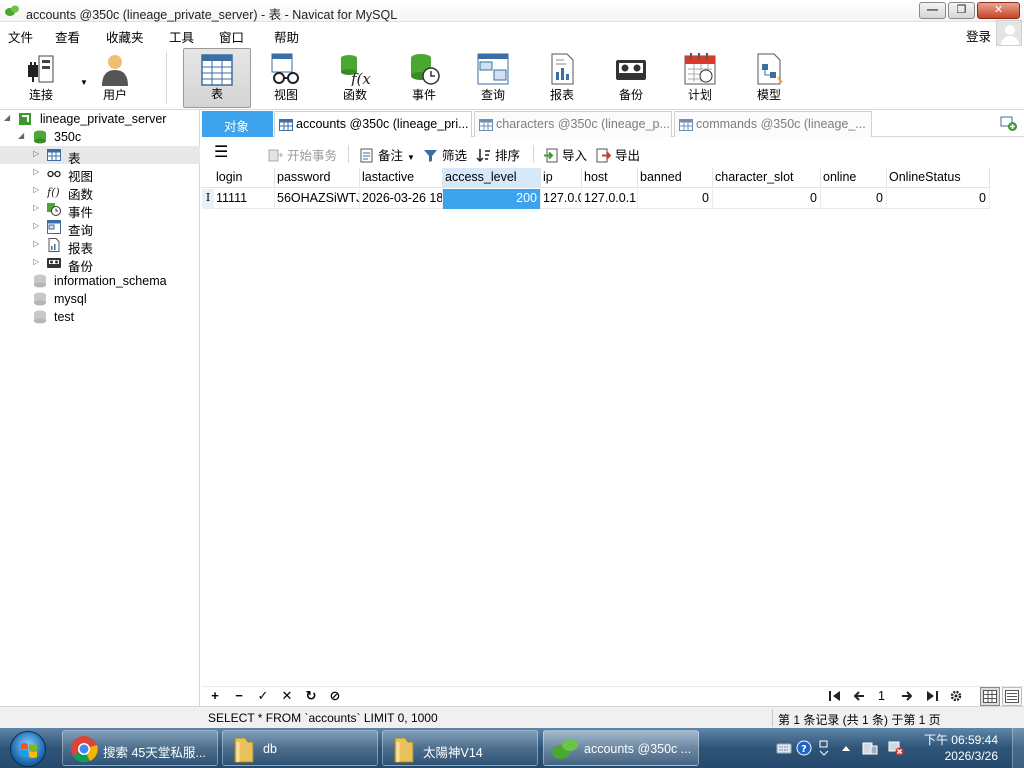  I want to click on tree-item-reports: ▷ 报表, so click(100, 246).